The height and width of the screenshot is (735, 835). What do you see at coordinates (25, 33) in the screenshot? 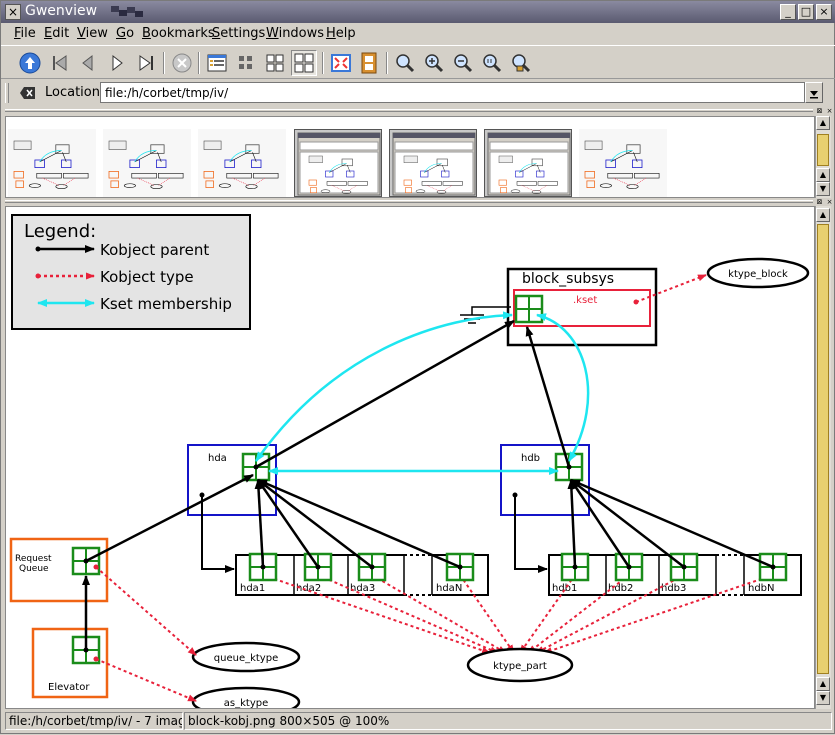
I see `menu-file: File` at bounding box center [25, 33].